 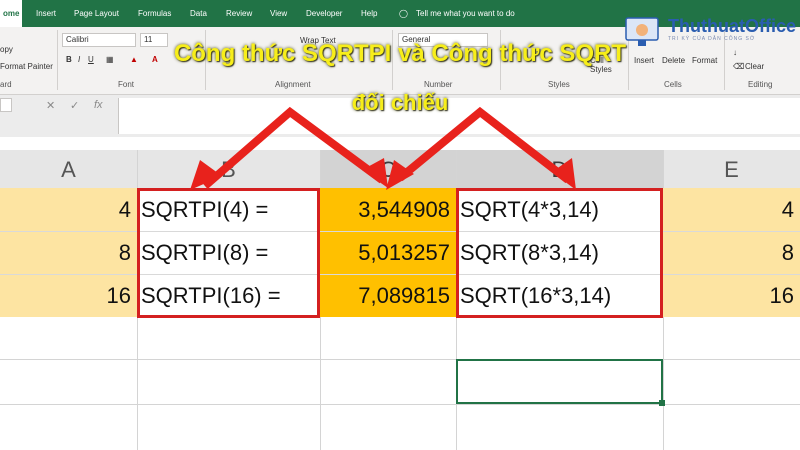 What do you see at coordinates (712, 39) in the screenshot?
I see `brand-tagline: TRI KỲ CỦA DÂN CÔNG SỞ` at bounding box center [712, 39].